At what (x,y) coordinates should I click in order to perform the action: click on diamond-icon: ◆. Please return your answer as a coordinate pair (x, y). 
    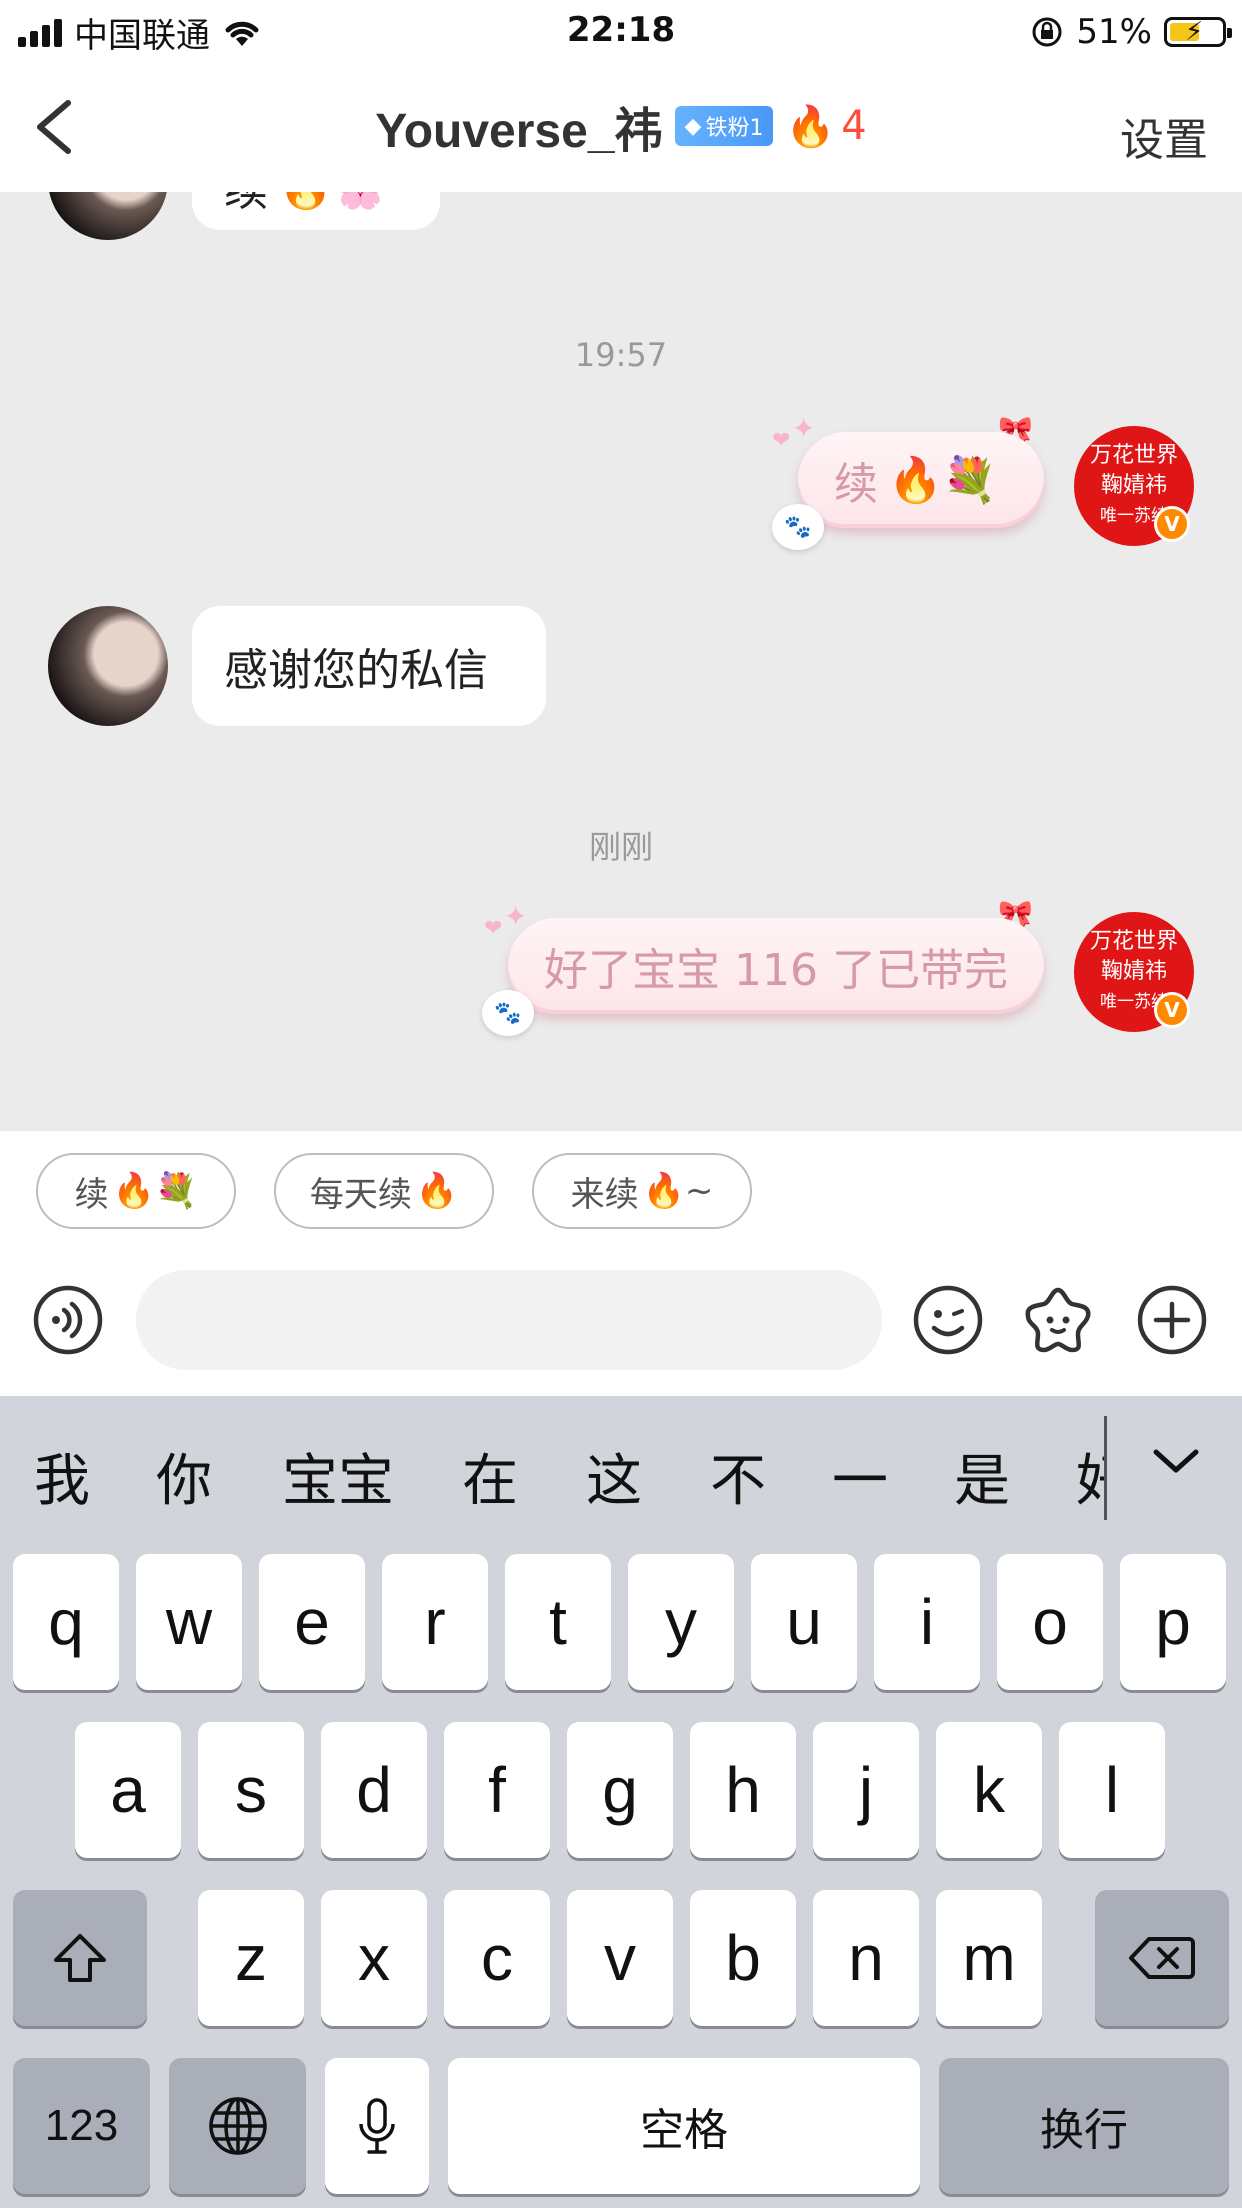
    Looking at the image, I should click on (693, 126).